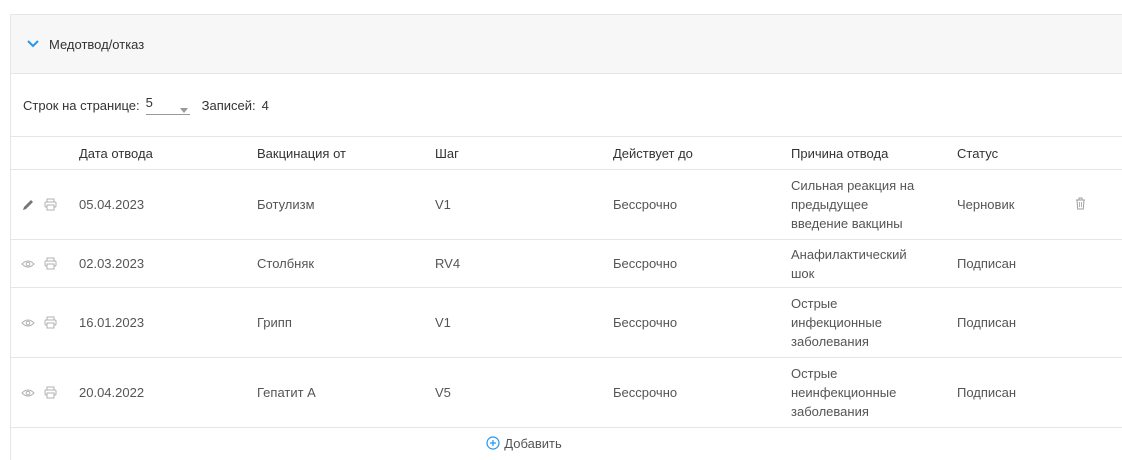  I want to click on date-cell: 20.04.2022, so click(168, 392).